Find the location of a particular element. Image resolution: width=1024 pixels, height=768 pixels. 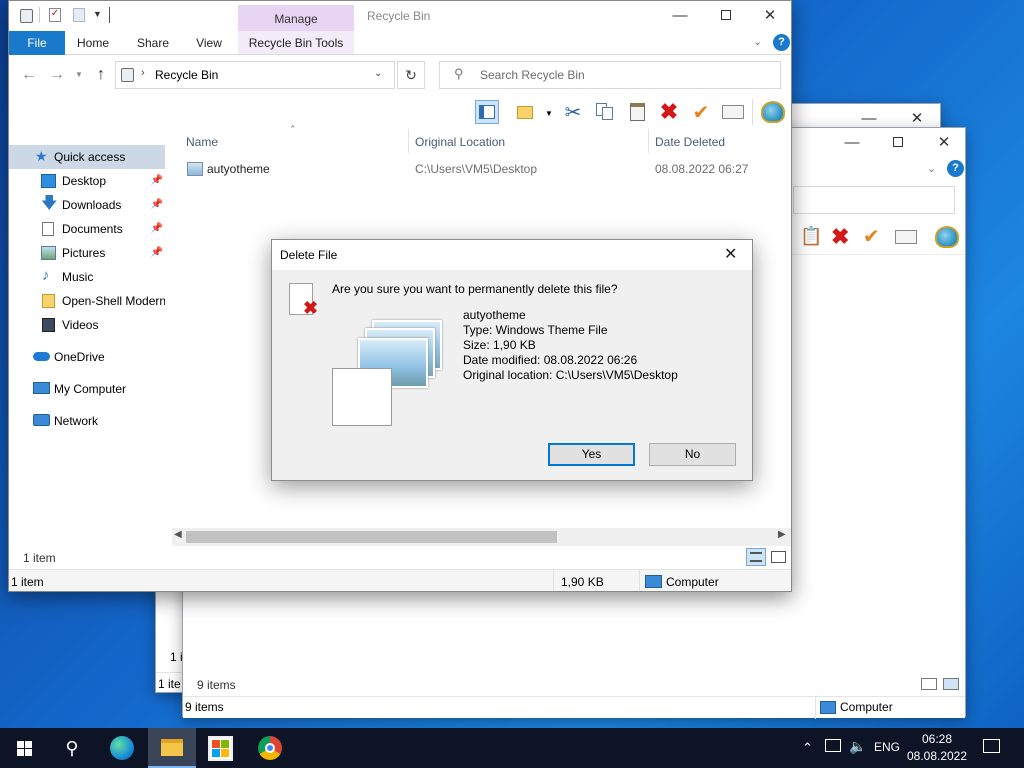

back-button: ← is located at coordinates (29, 75).